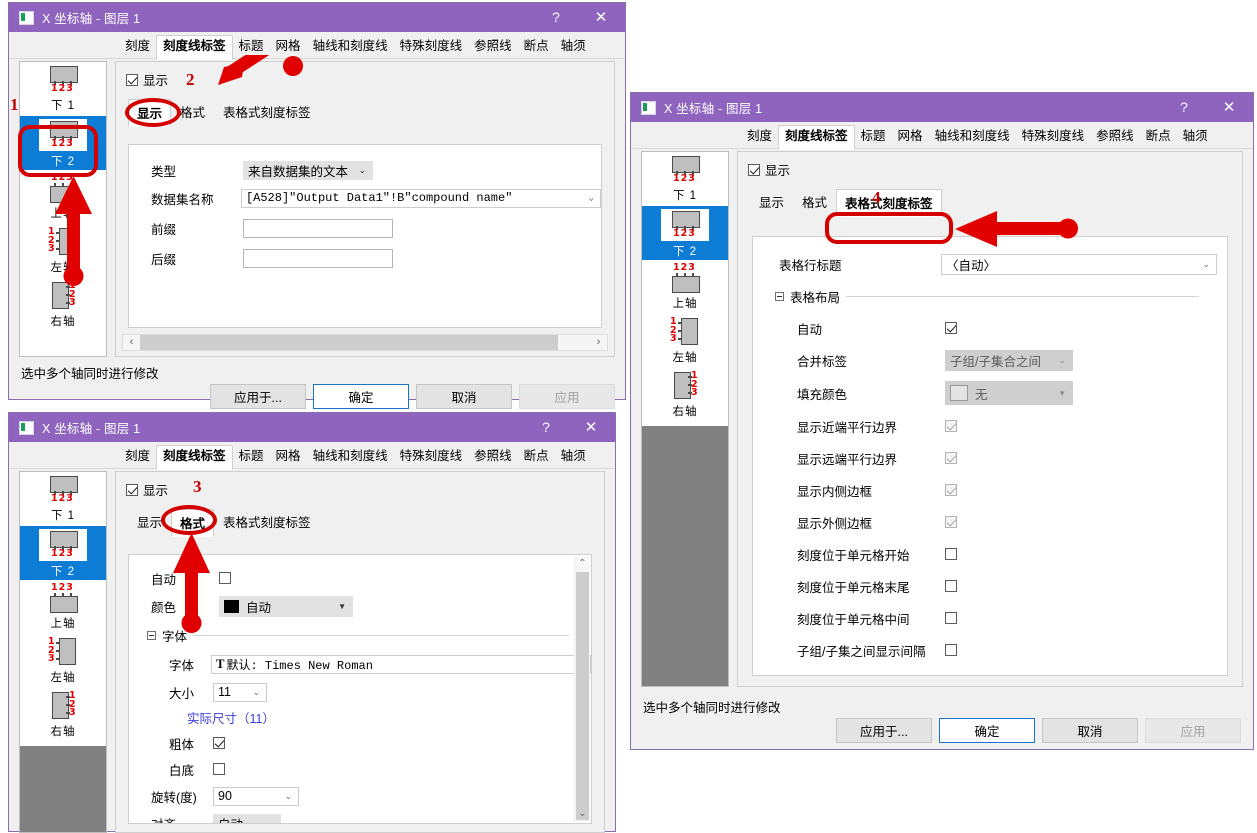 The image size is (1257, 833). I want to click on size-combo: 11 ⌄, so click(240, 692).